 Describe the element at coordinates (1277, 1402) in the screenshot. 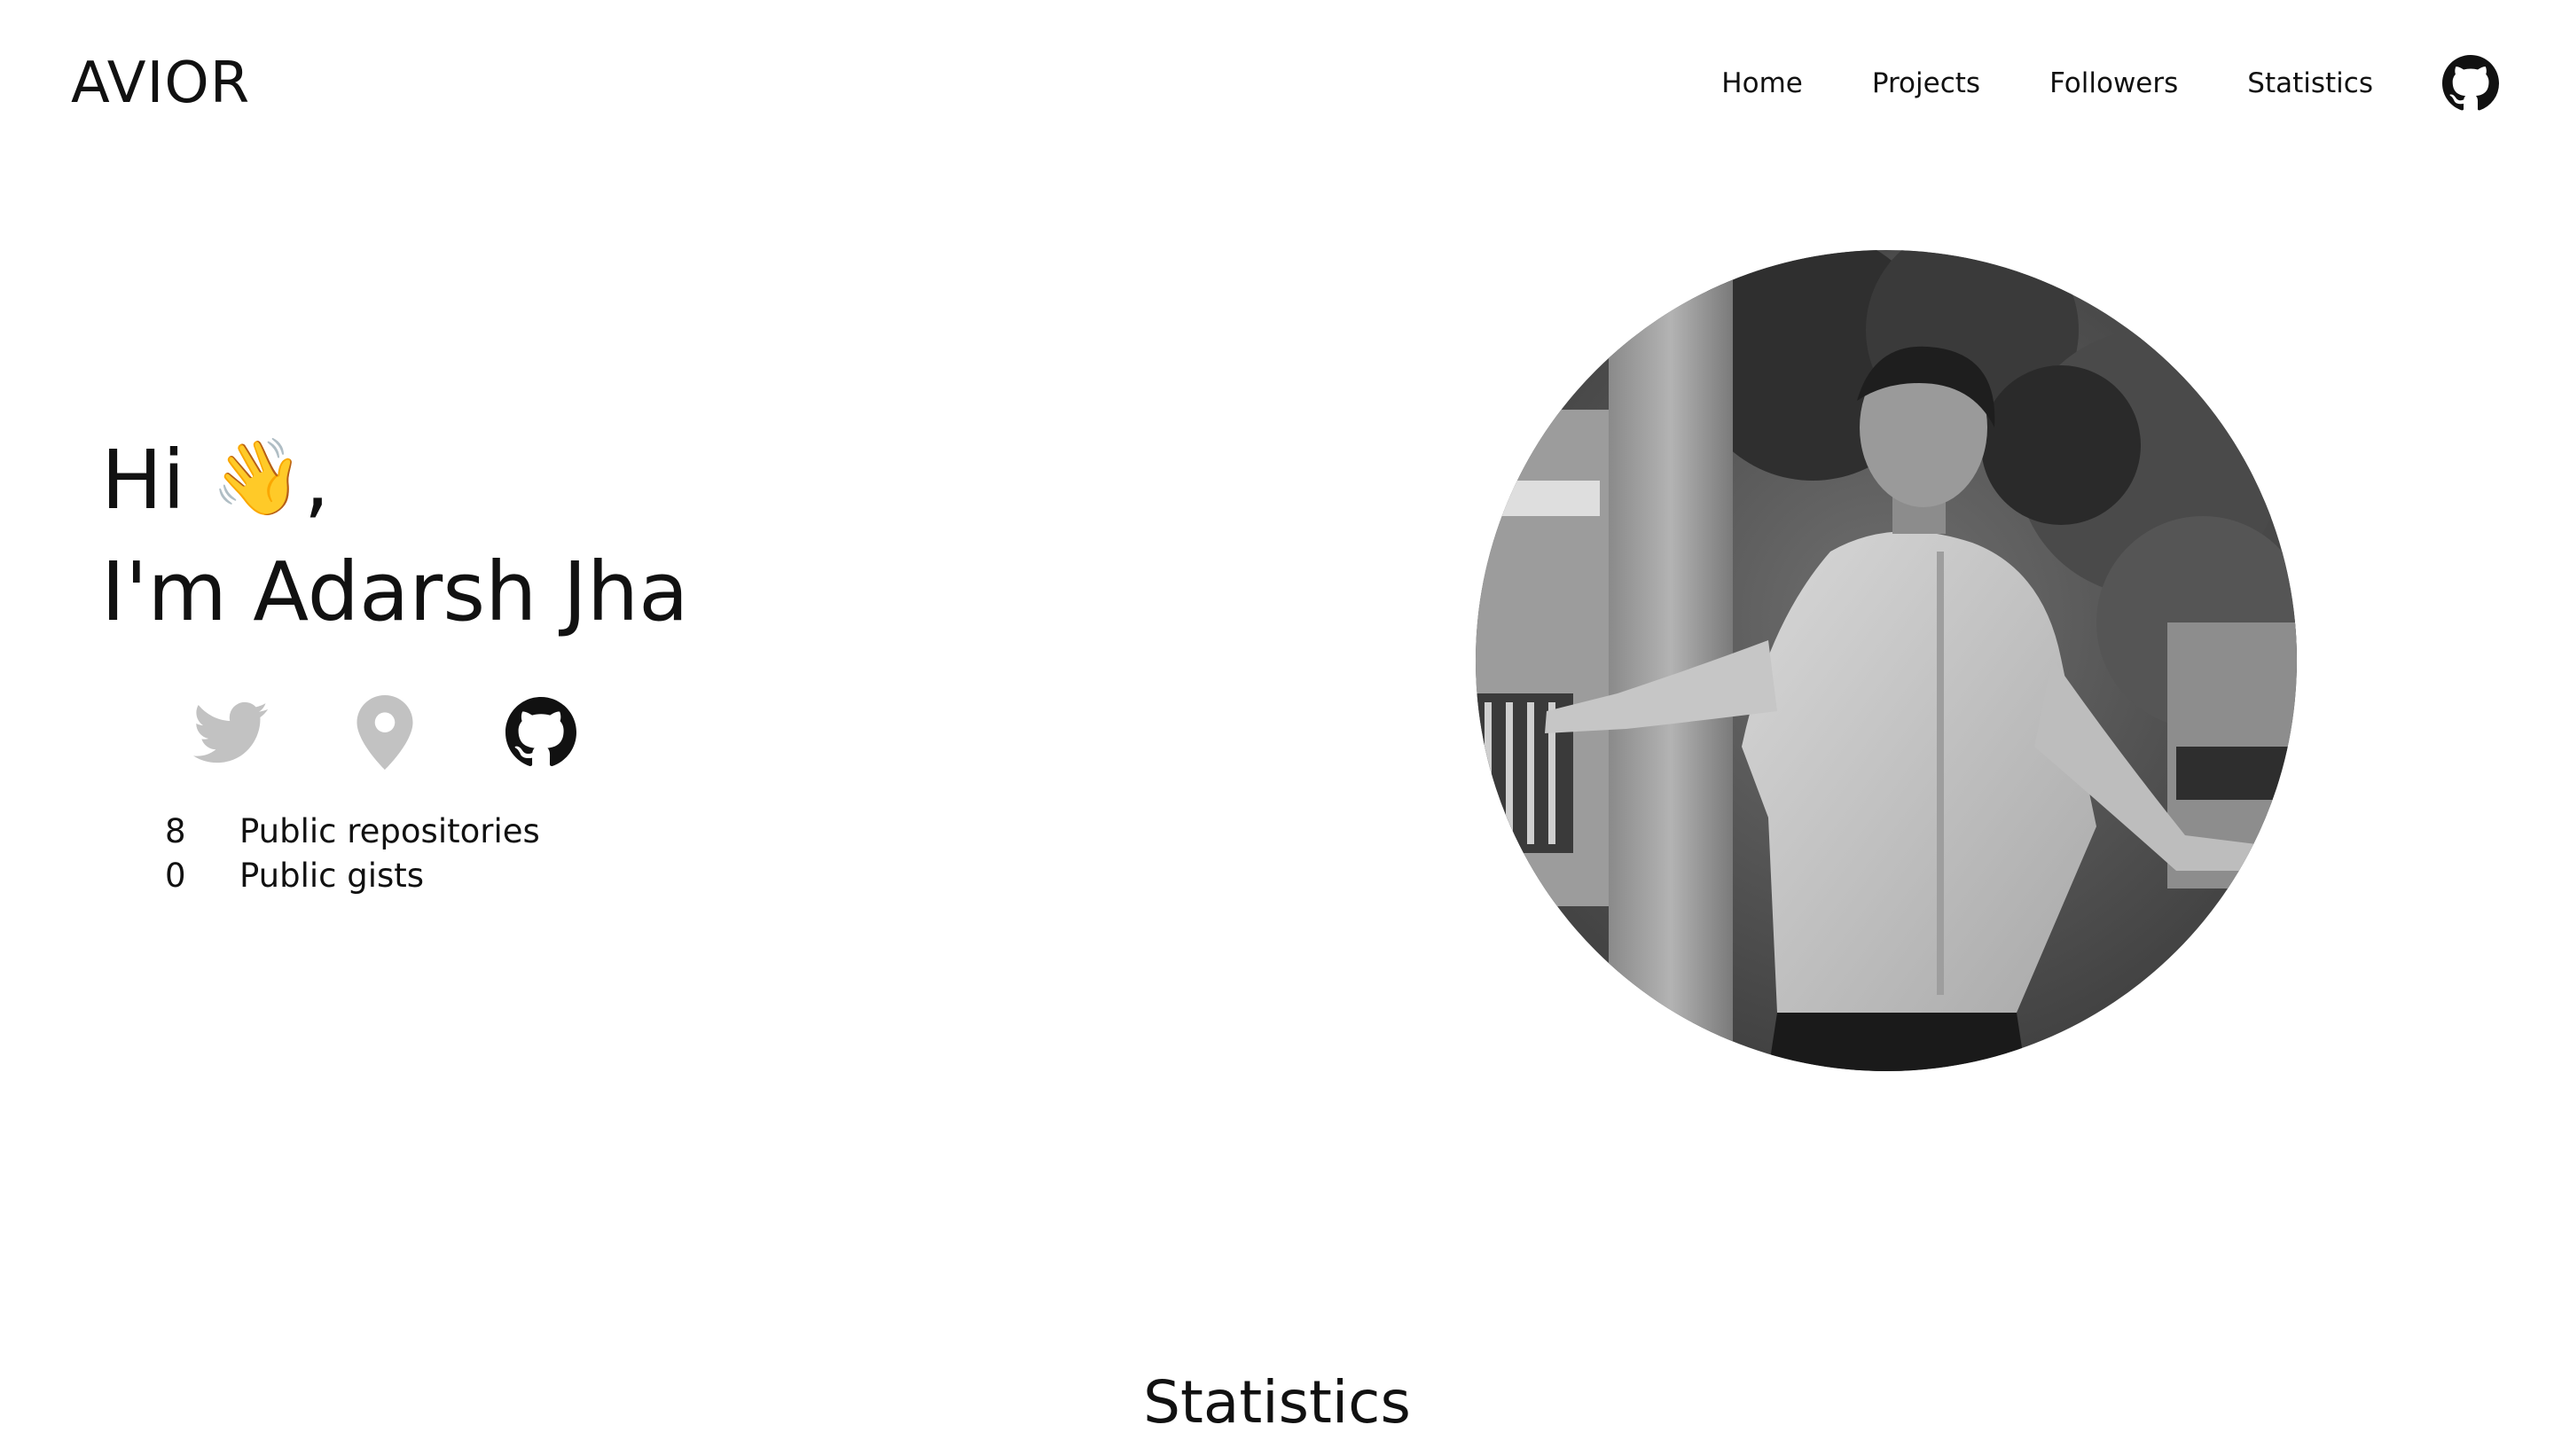

I see `statistics-heading: Statistics` at that location.